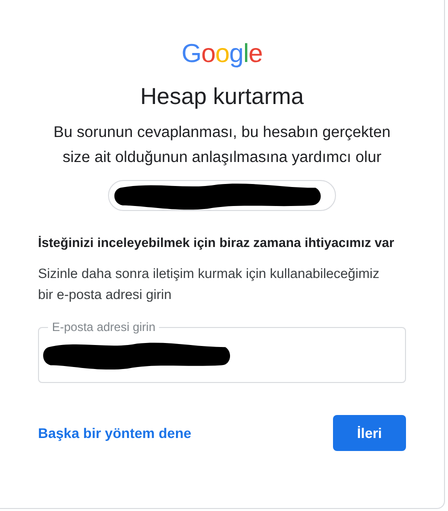 The height and width of the screenshot is (511, 448). What do you see at coordinates (115, 433) in the screenshot?
I see `try-another-way-link: Başka bir yöntem dene` at bounding box center [115, 433].